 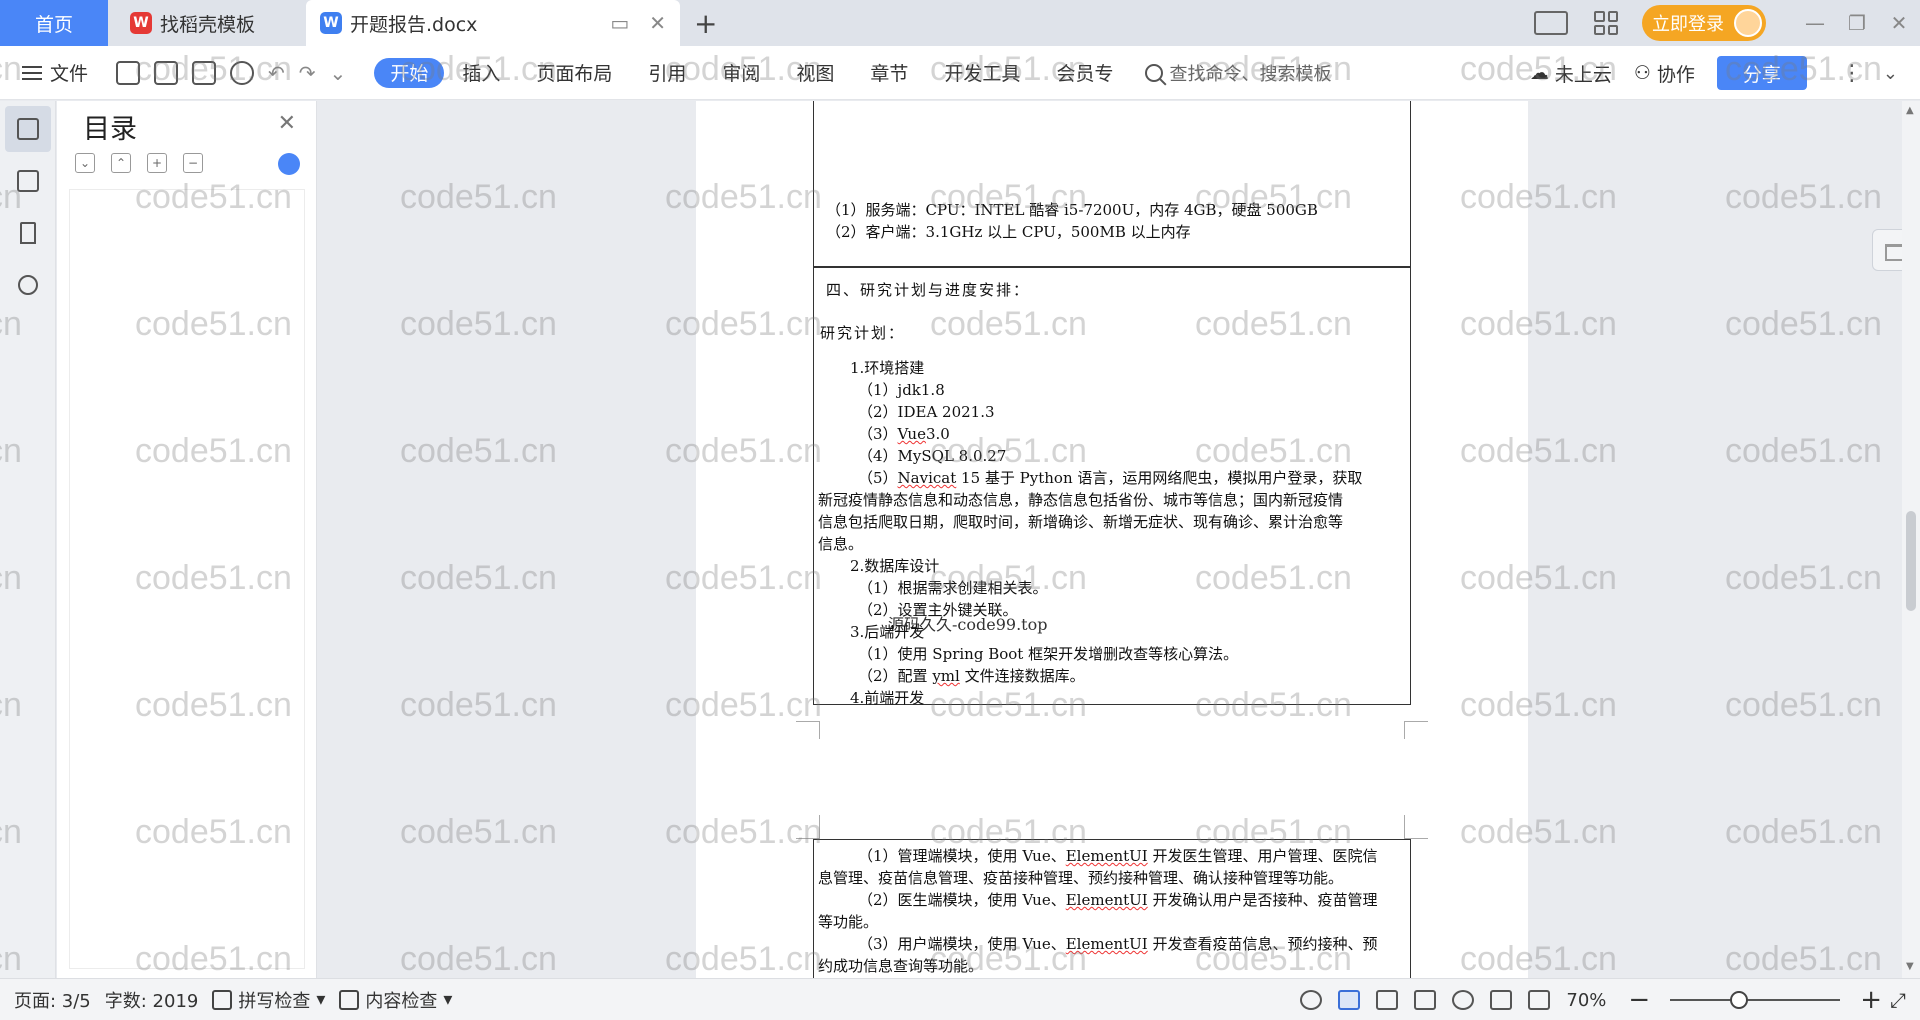 What do you see at coordinates (1311, 1000) in the screenshot?
I see `eye-protect-icon` at bounding box center [1311, 1000].